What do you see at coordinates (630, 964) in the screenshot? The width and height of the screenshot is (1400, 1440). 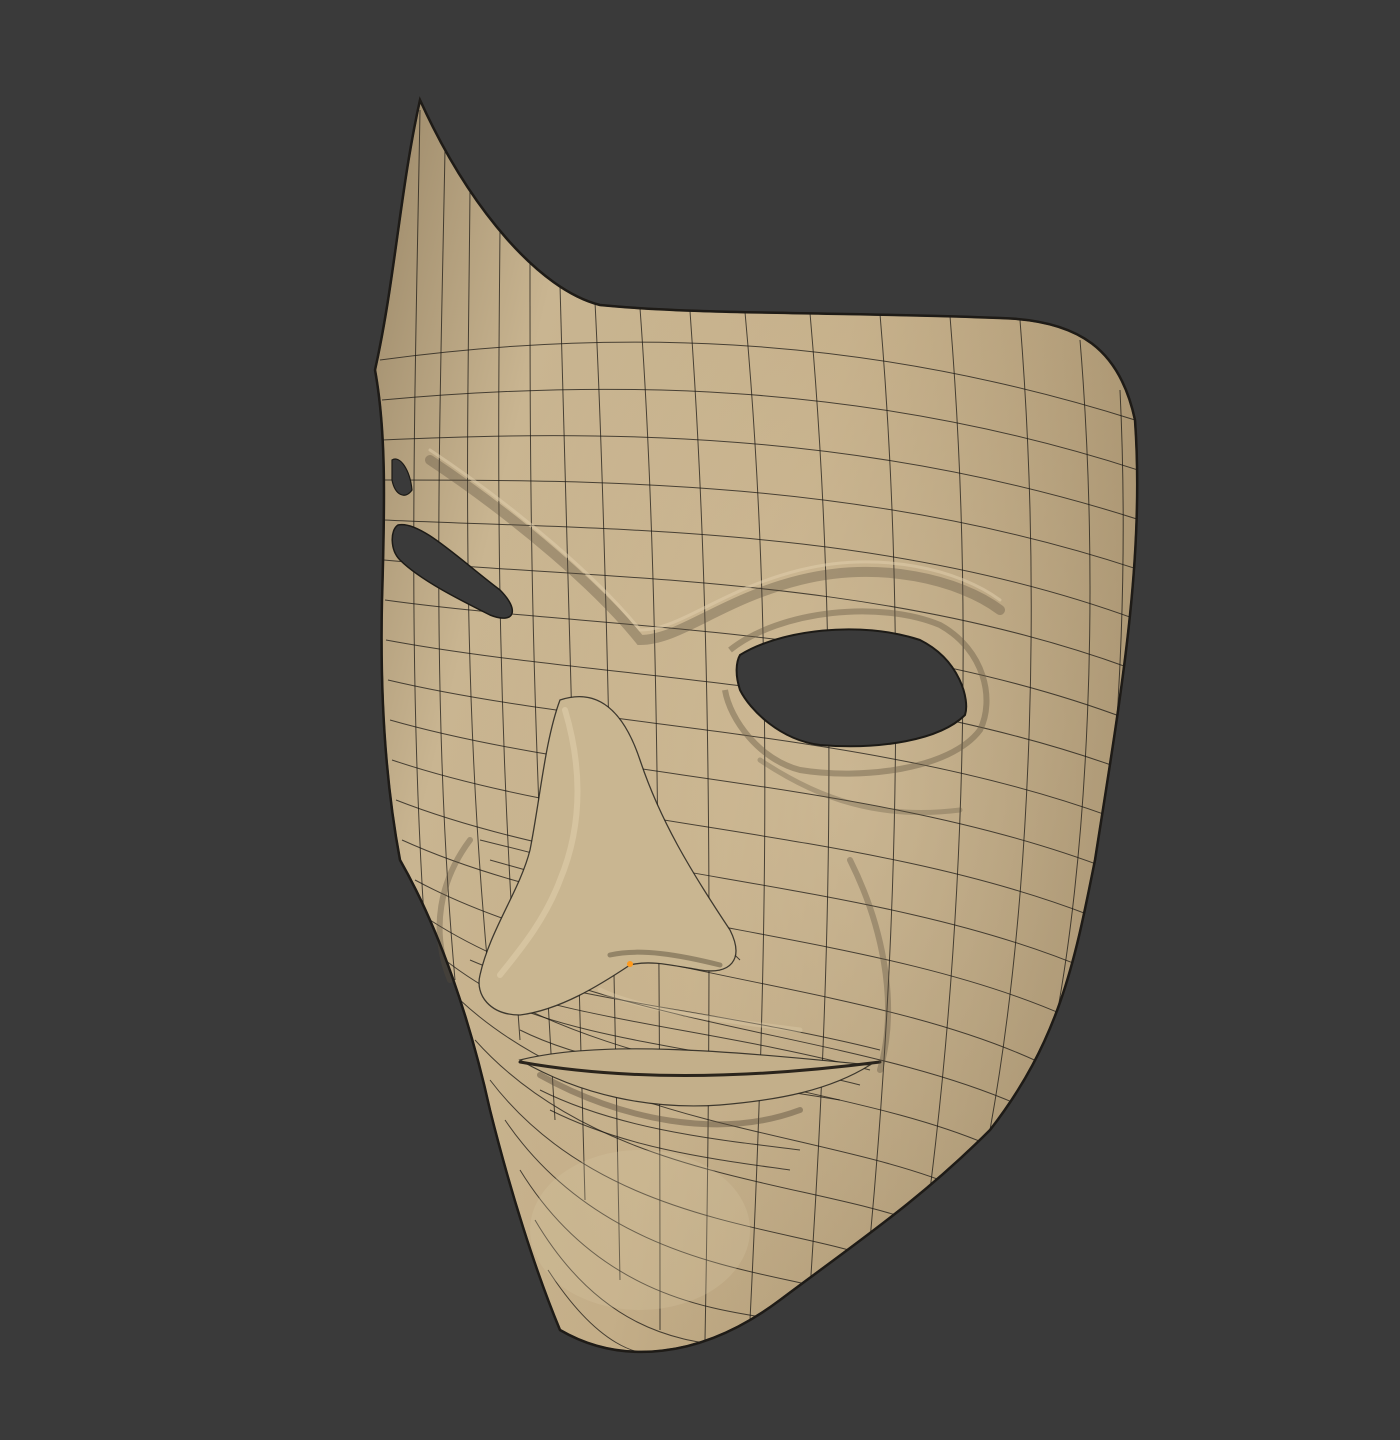 I see `selected-vertex` at bounding box center [630, 964].